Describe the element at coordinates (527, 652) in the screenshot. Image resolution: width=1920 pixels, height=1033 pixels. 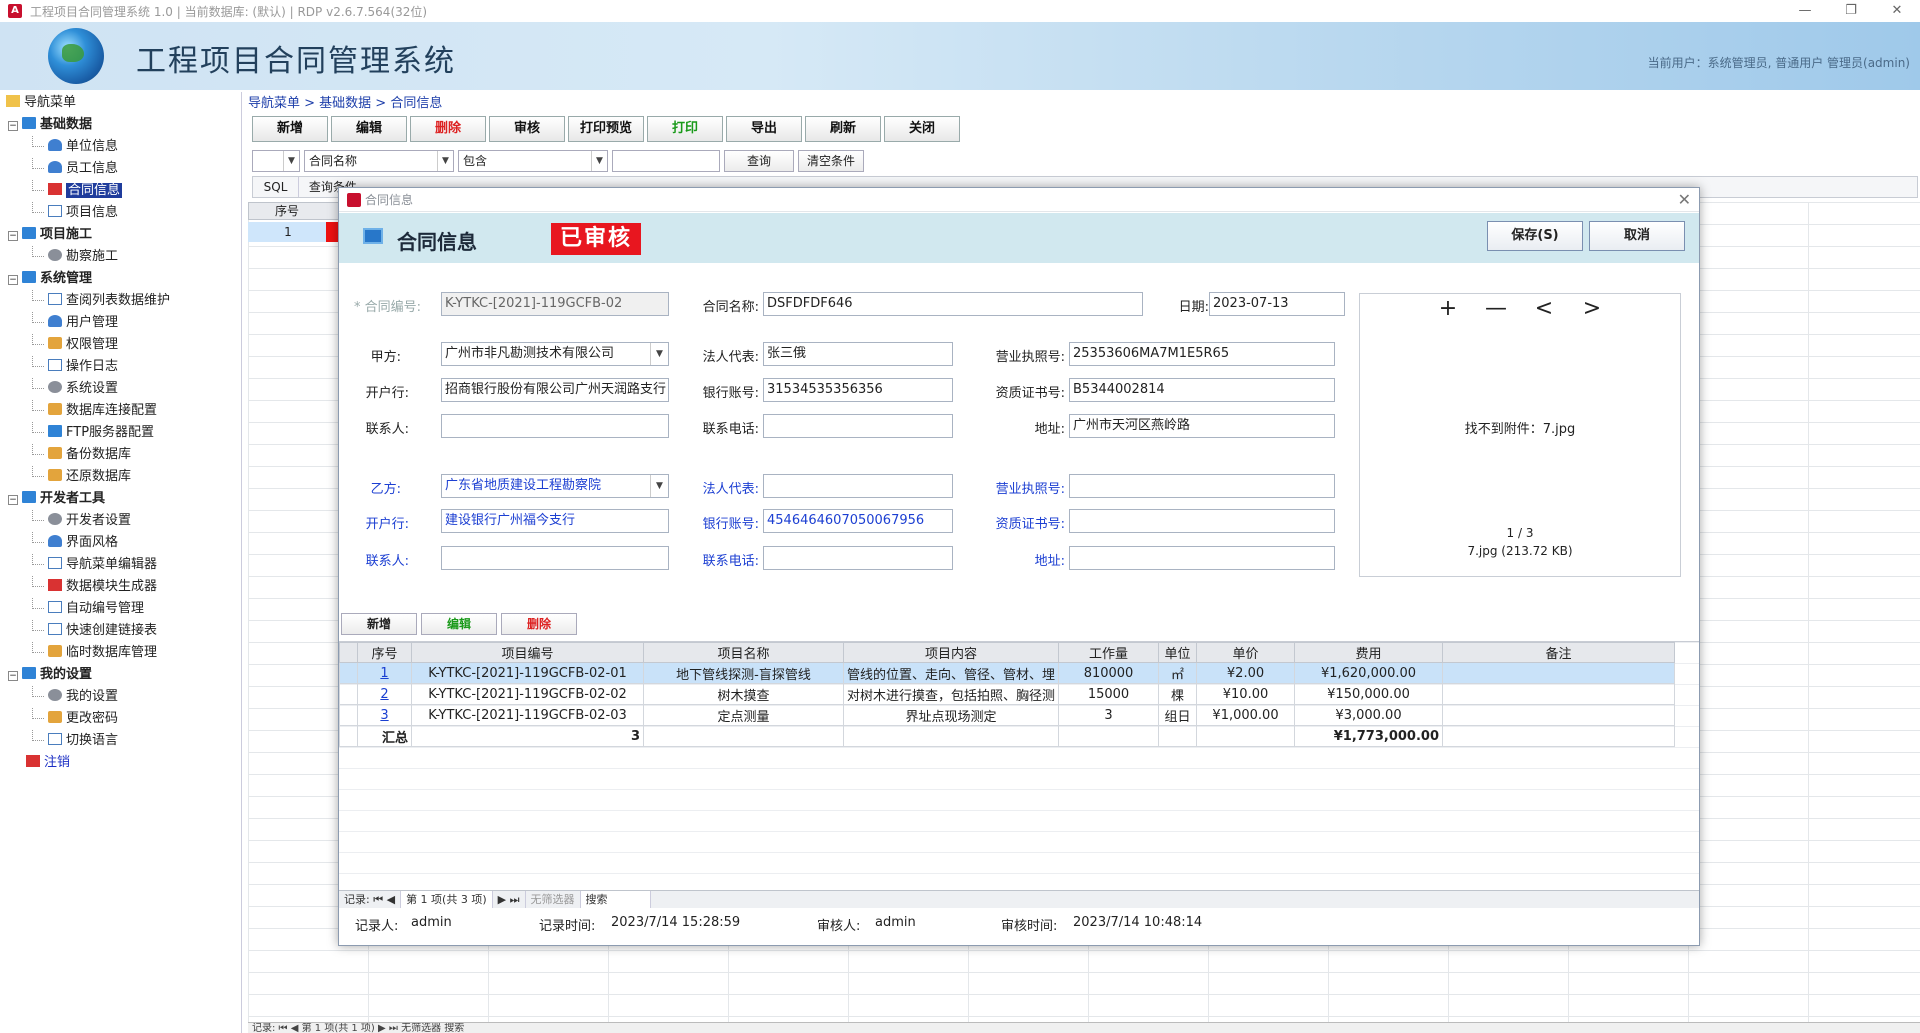
I see `col-header-code: 项目编号` at that location.